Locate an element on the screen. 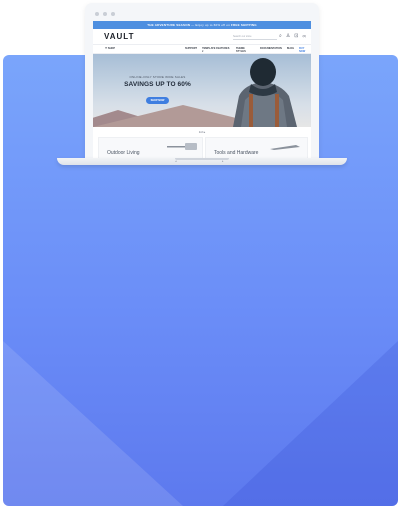 This screenshot has width=400, height=510. window-dots is located at coordinates (105, 14).